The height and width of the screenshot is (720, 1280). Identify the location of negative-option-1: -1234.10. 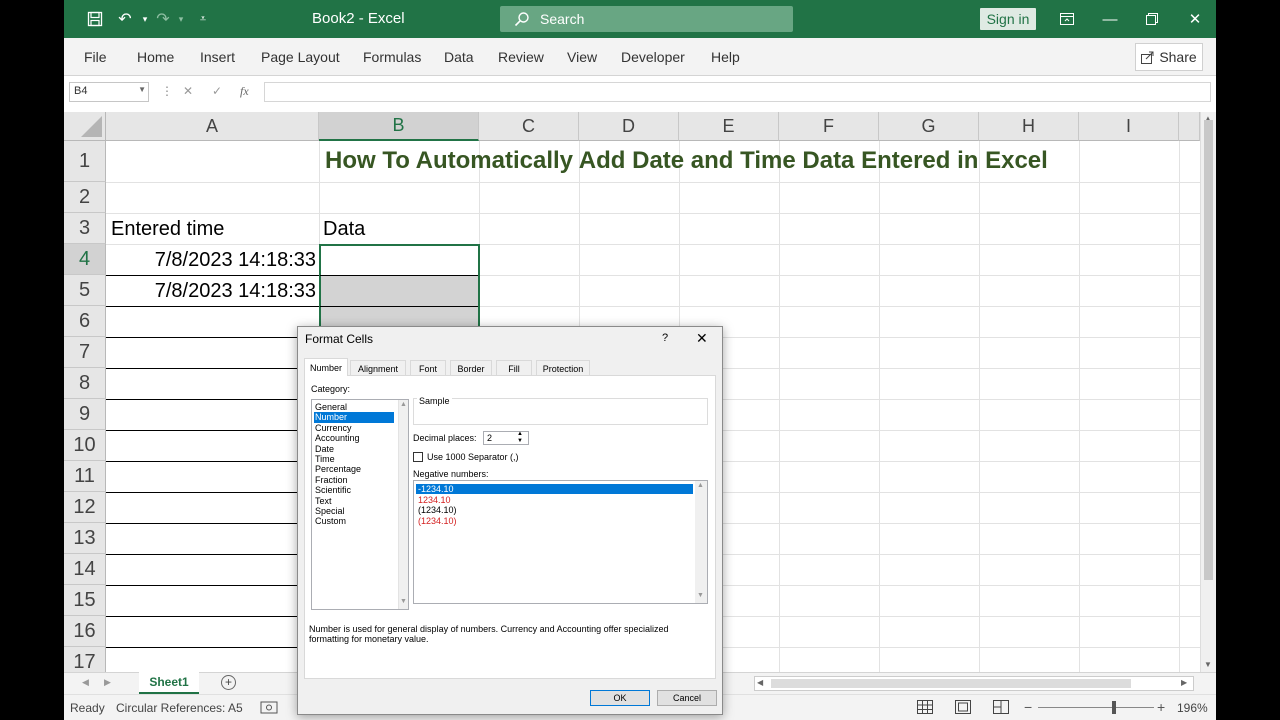
(554, 489).